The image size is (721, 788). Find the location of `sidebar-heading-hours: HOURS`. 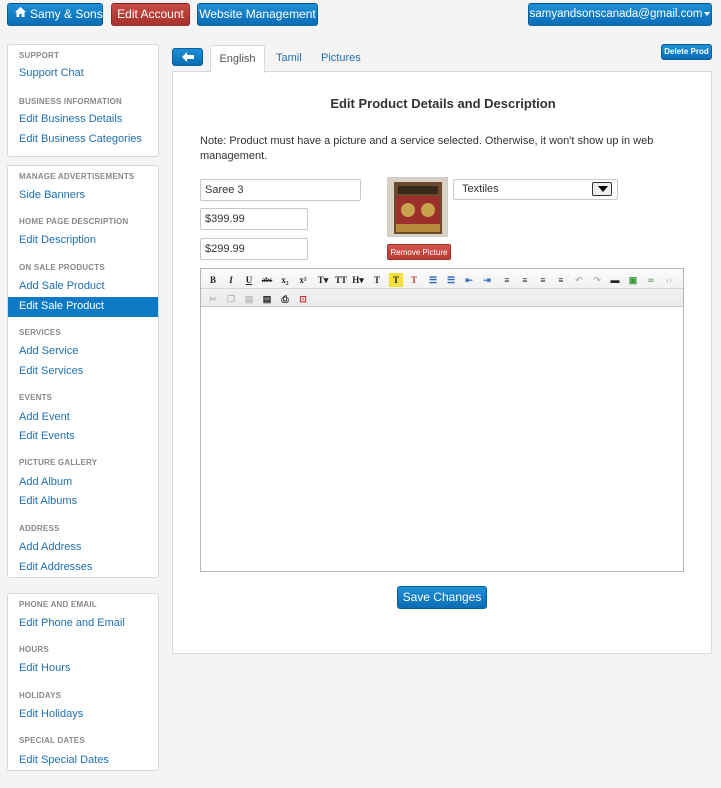

sidebar-heading-hours: HOURS is located at coordinates (34, 649).